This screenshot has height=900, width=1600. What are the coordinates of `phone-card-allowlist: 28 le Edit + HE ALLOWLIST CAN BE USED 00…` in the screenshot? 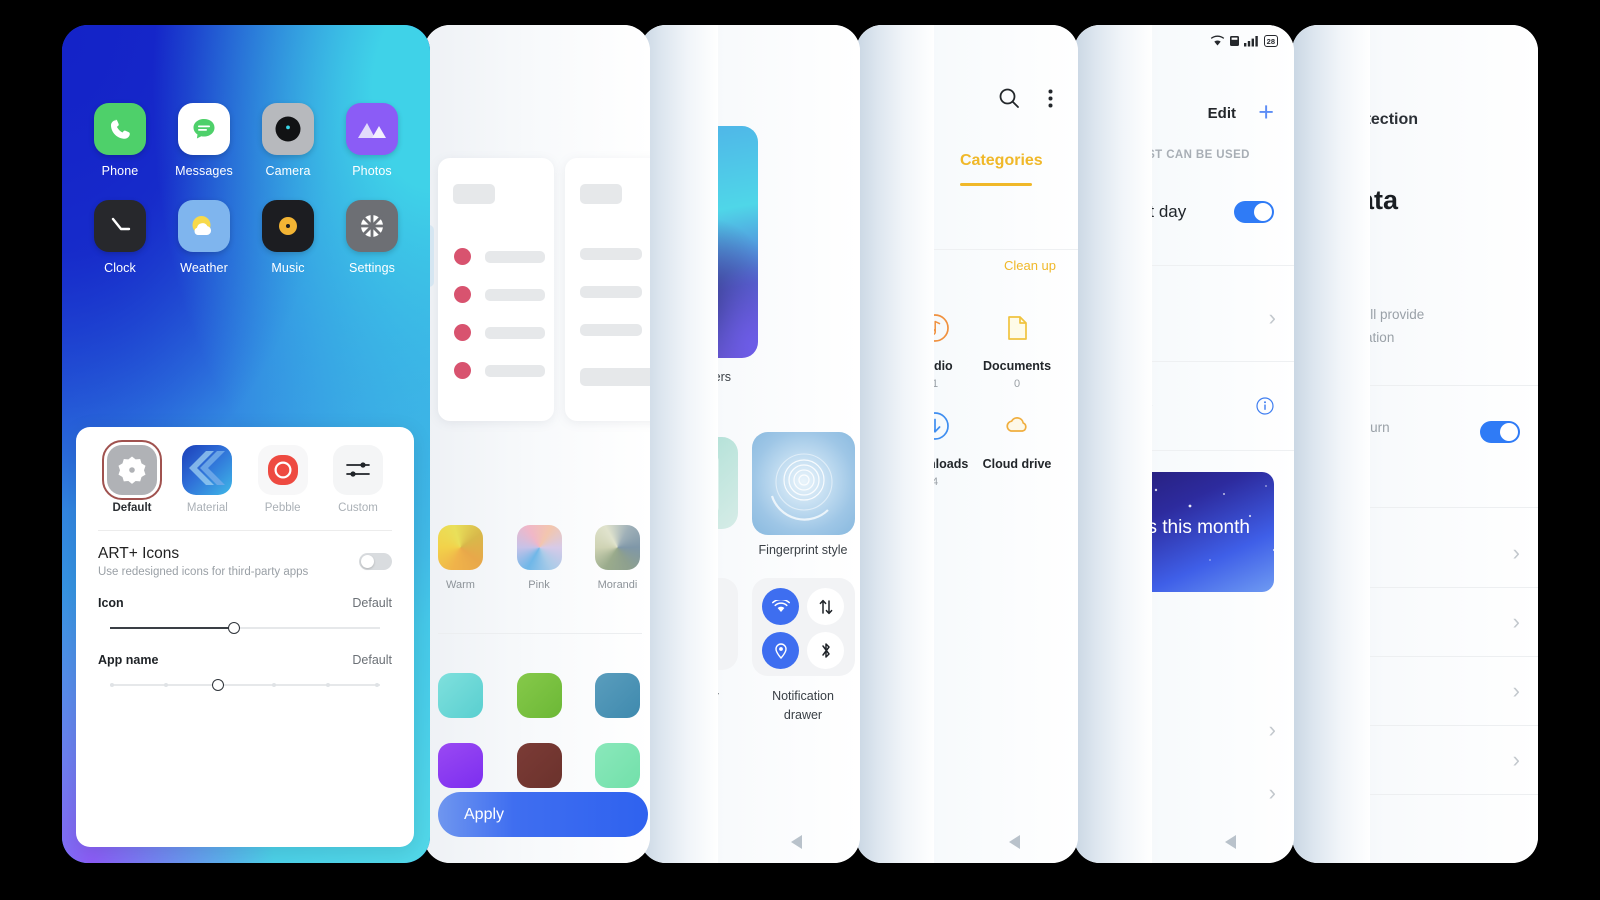 It's located at (1184, 444).